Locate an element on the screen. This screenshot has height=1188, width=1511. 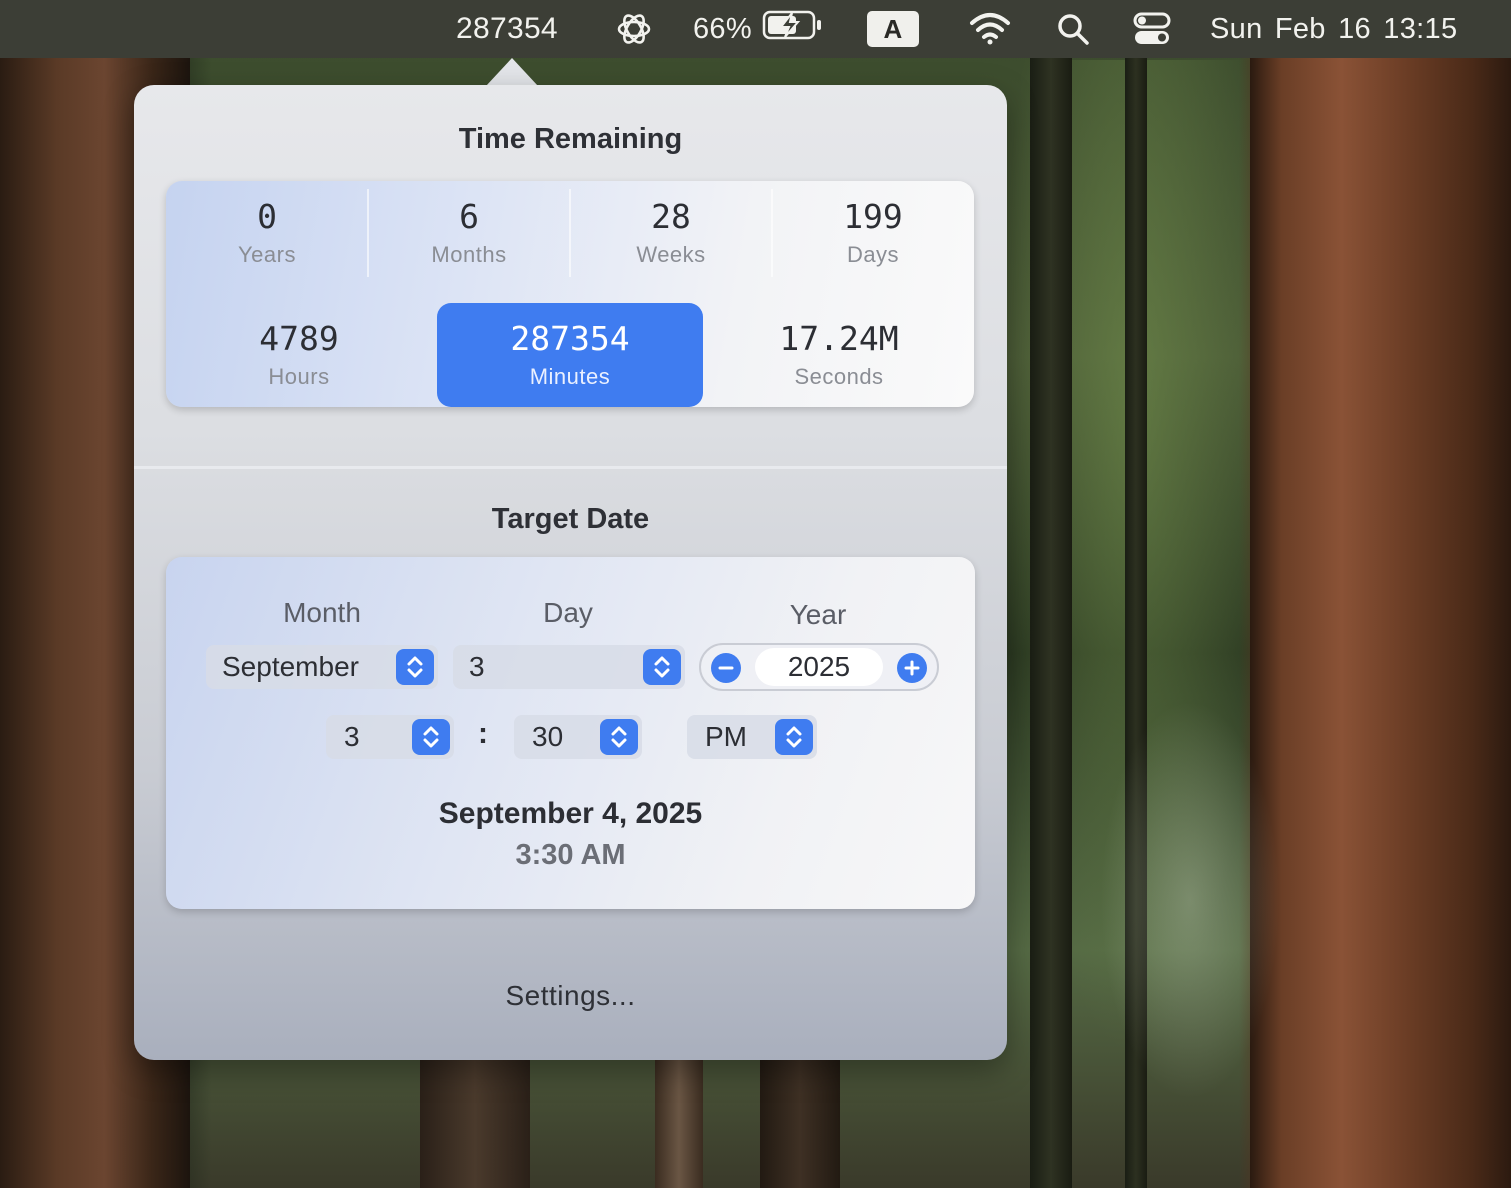
ampm-value: PM is located at coordinates (726, 736).